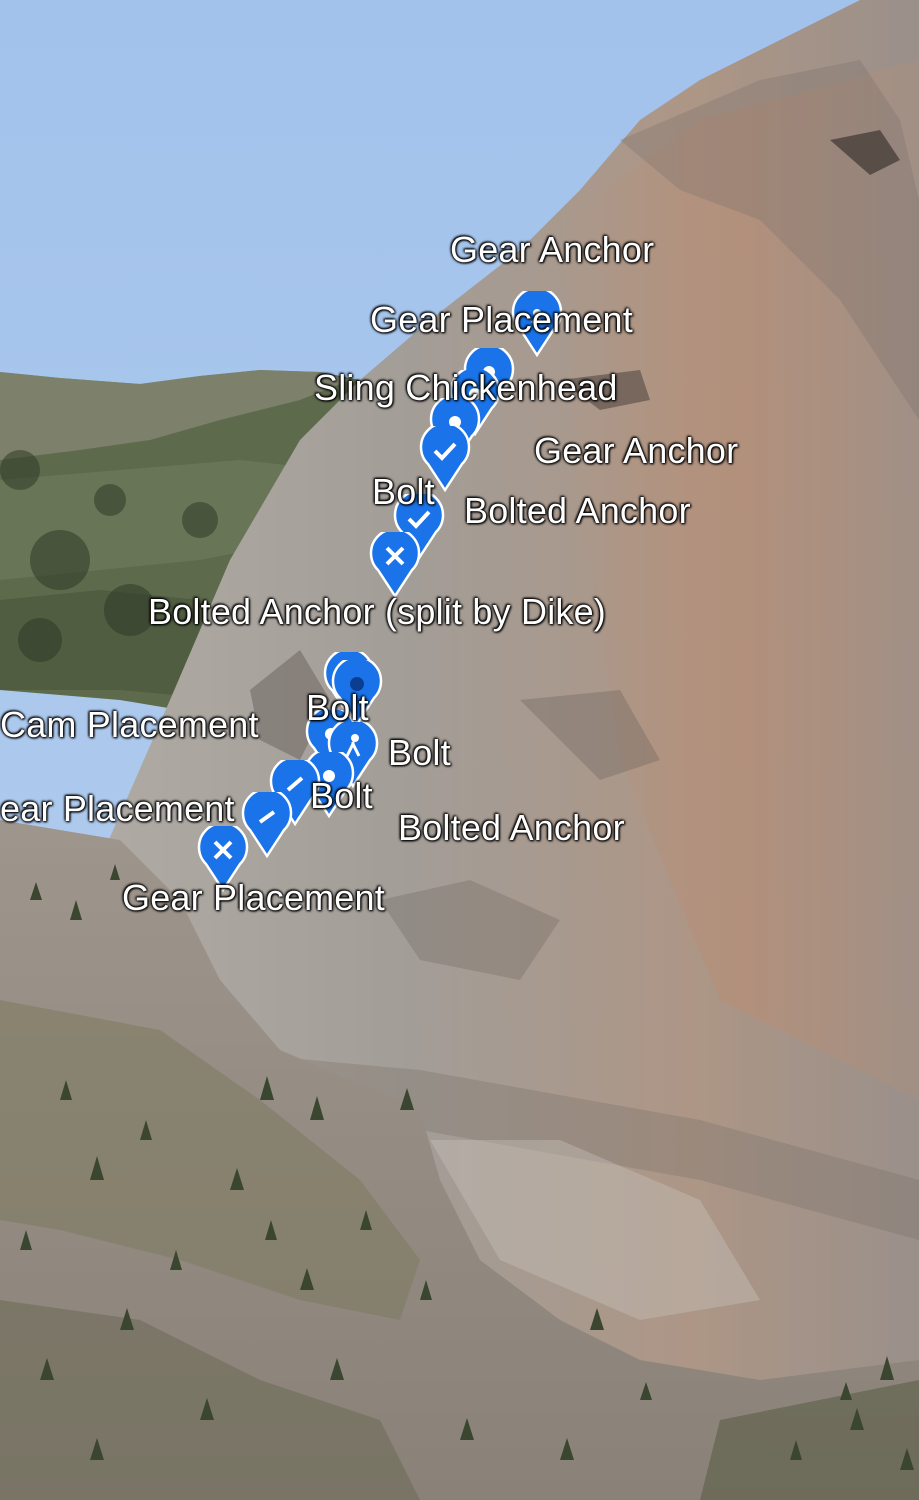 The height and width of the screenshot is (1500, 919). I want to click on placemark-label: Cam Placement, so click(129, 725).